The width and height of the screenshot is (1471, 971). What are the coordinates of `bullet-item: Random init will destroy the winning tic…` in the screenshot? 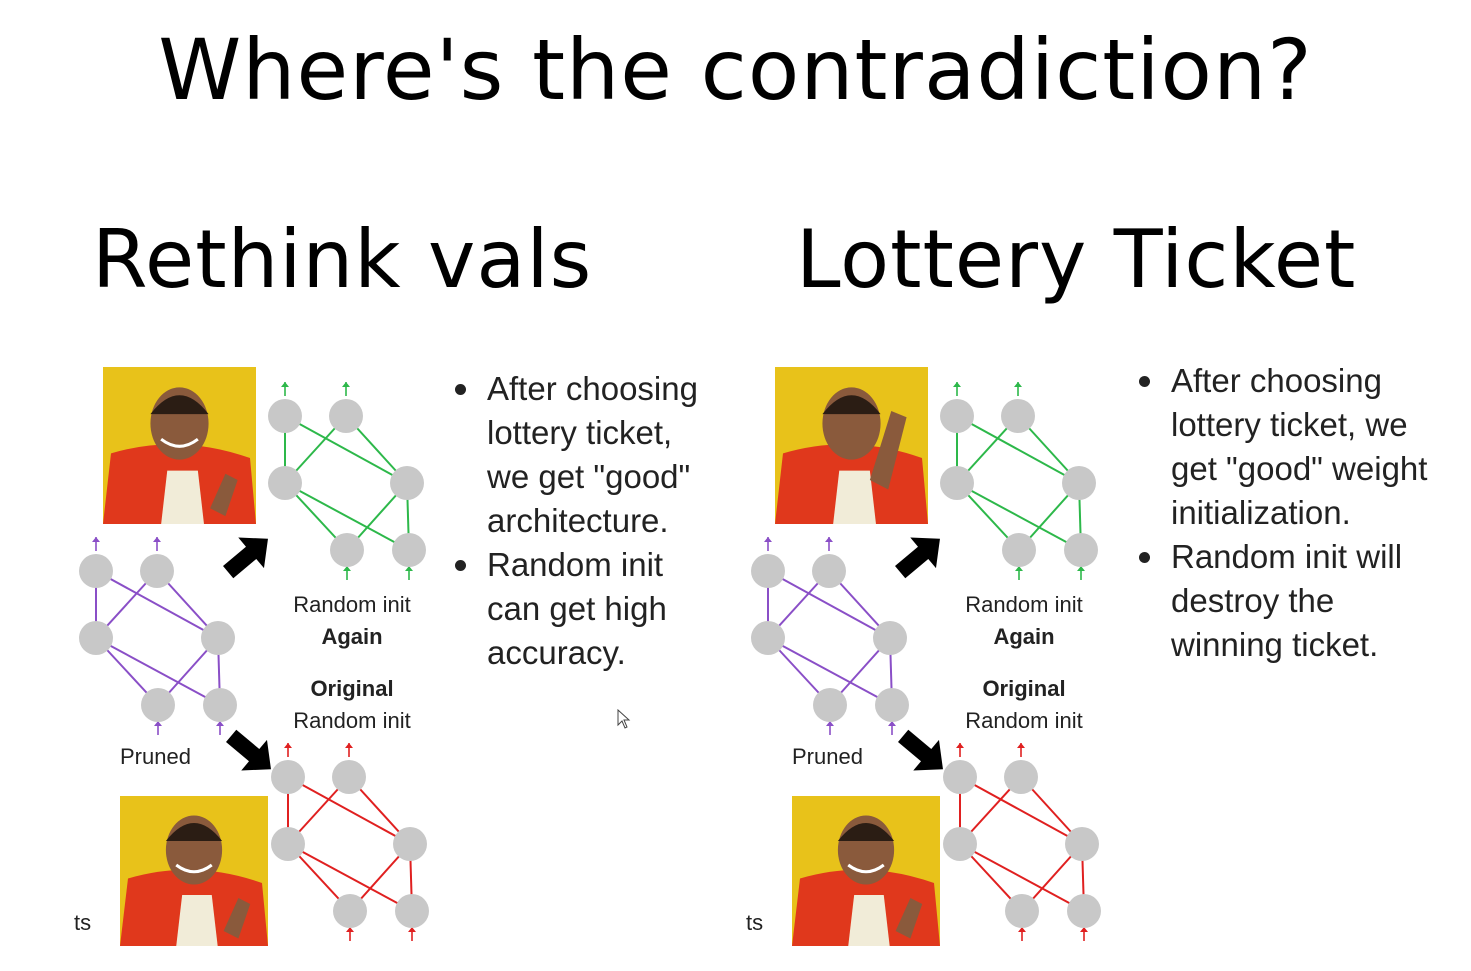 It's located at (1287, 601).